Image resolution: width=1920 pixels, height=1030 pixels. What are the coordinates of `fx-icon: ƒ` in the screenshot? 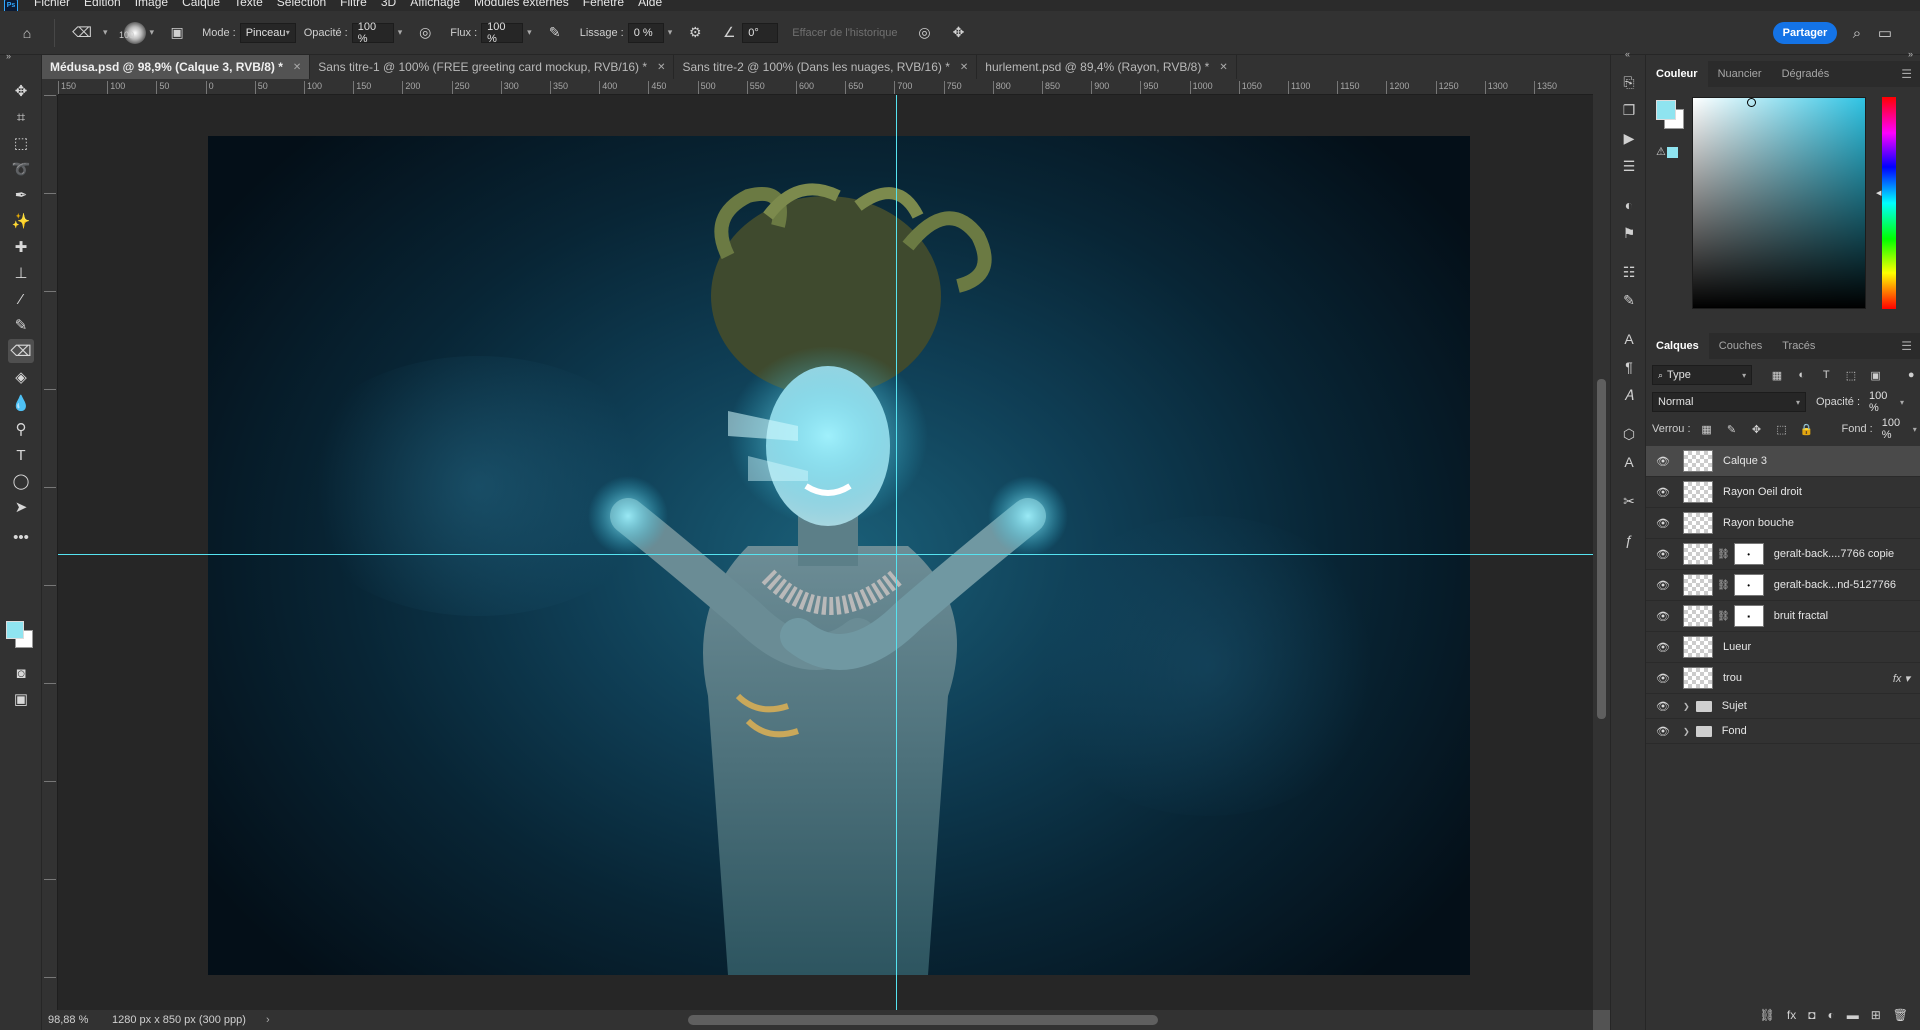 It's located at (1629, 540).